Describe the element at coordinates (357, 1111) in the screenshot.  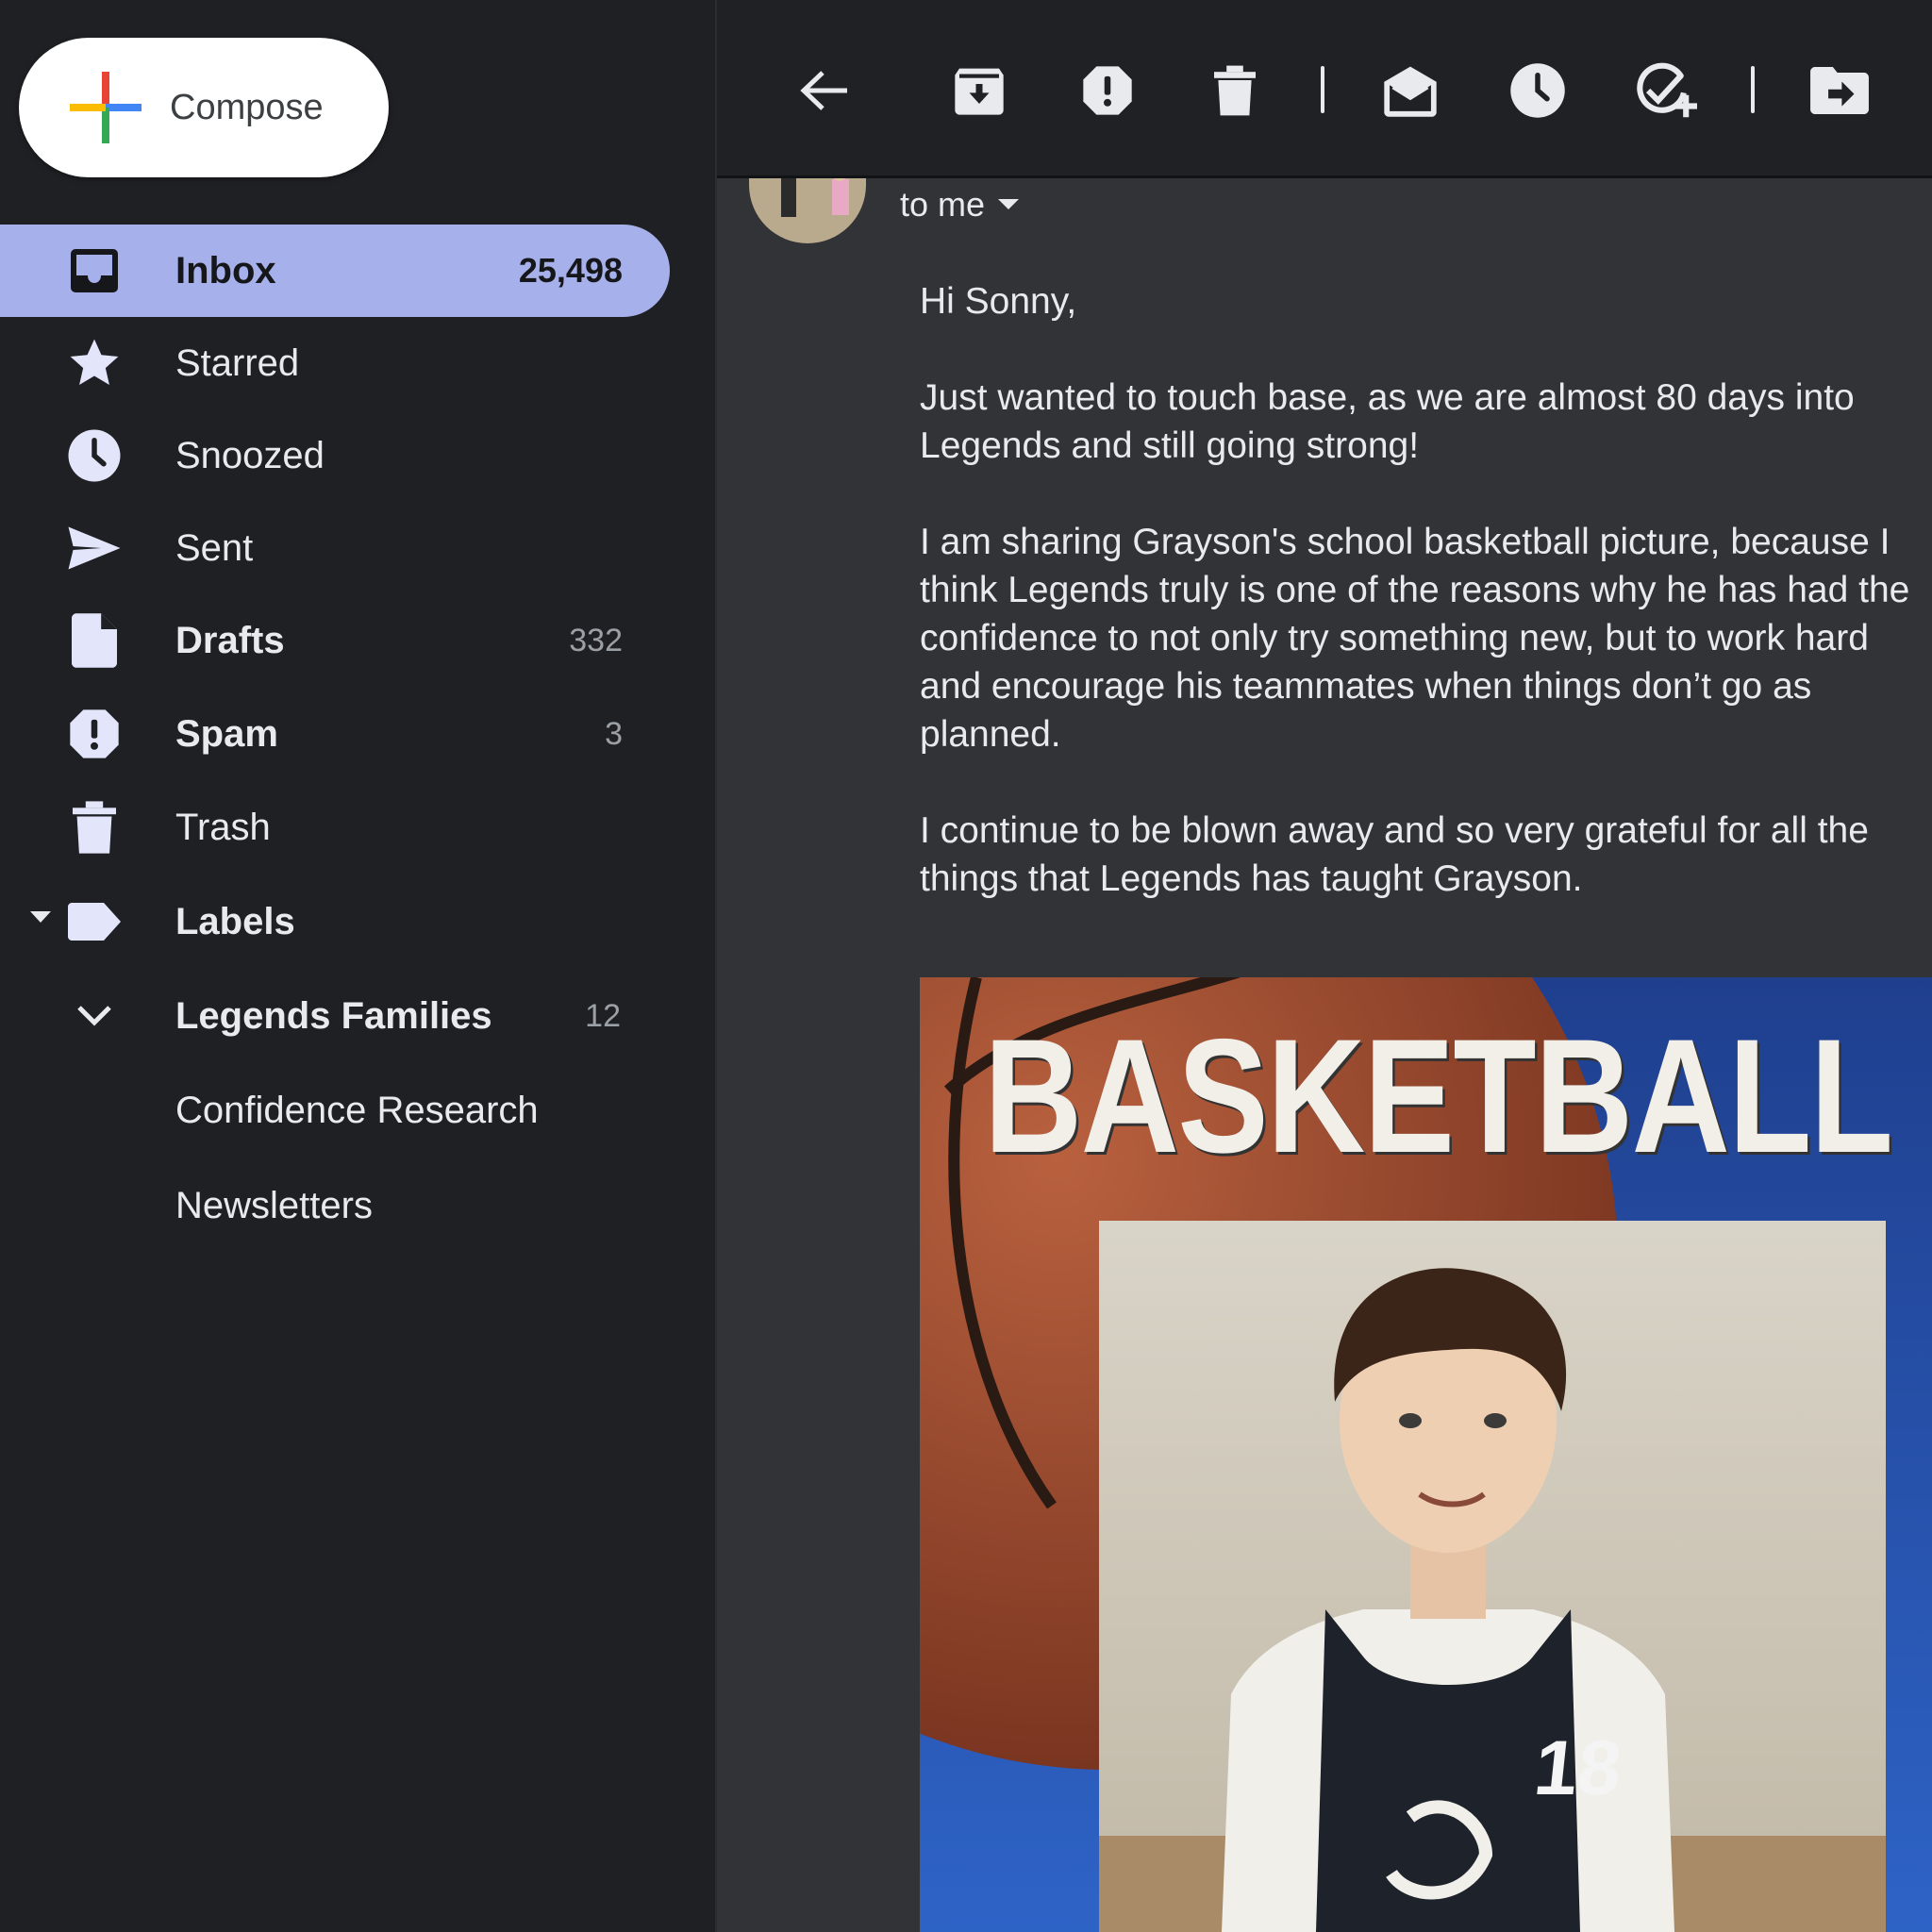
I see `sidebar-item-label: Confidence Research` at that location.